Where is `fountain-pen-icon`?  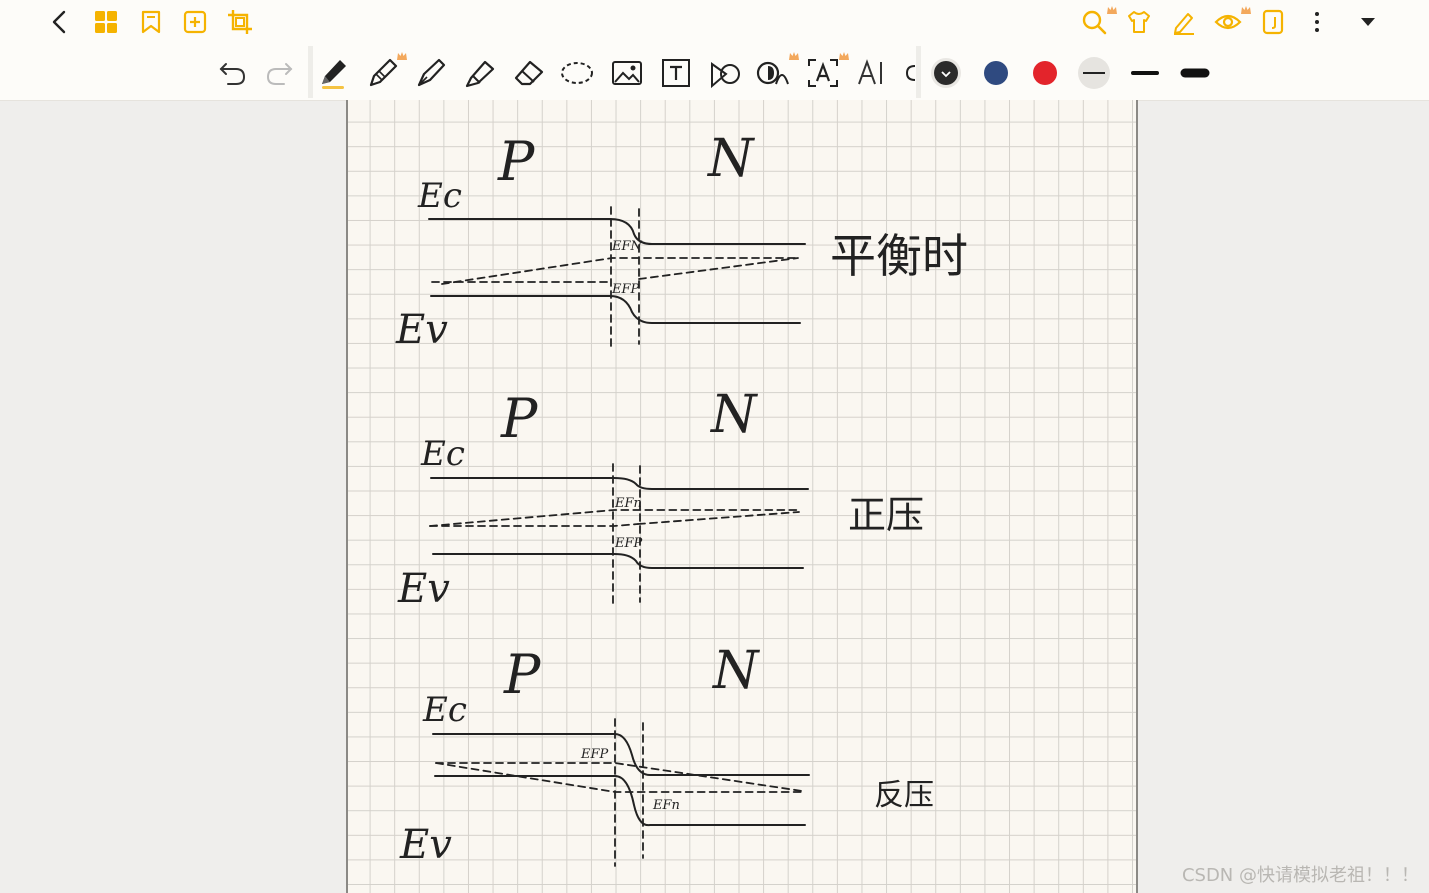
fountain-pen-icon is located at coordinates (431, 73).